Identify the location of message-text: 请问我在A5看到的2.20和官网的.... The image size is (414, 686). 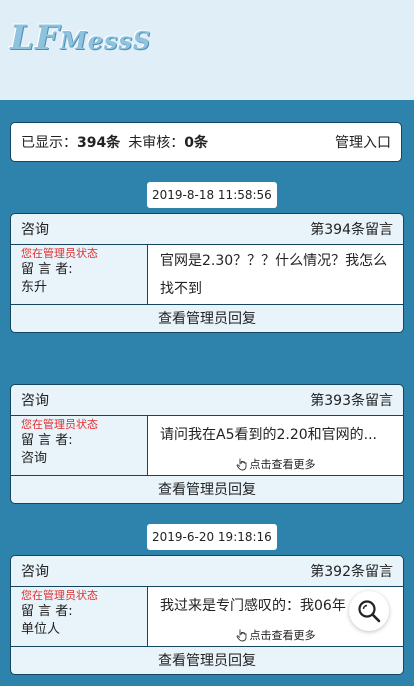
(269, 435).